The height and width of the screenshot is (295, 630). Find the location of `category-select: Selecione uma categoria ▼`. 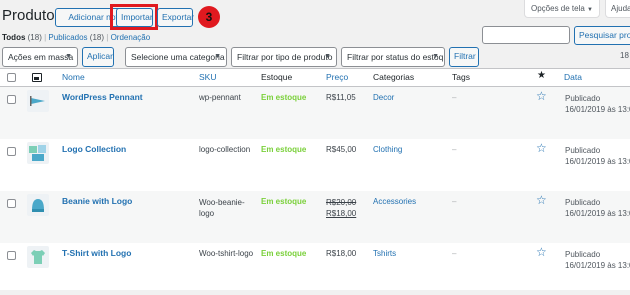

category-select: Selecione uma categoria ▼ is located at coordinates (176, 57).